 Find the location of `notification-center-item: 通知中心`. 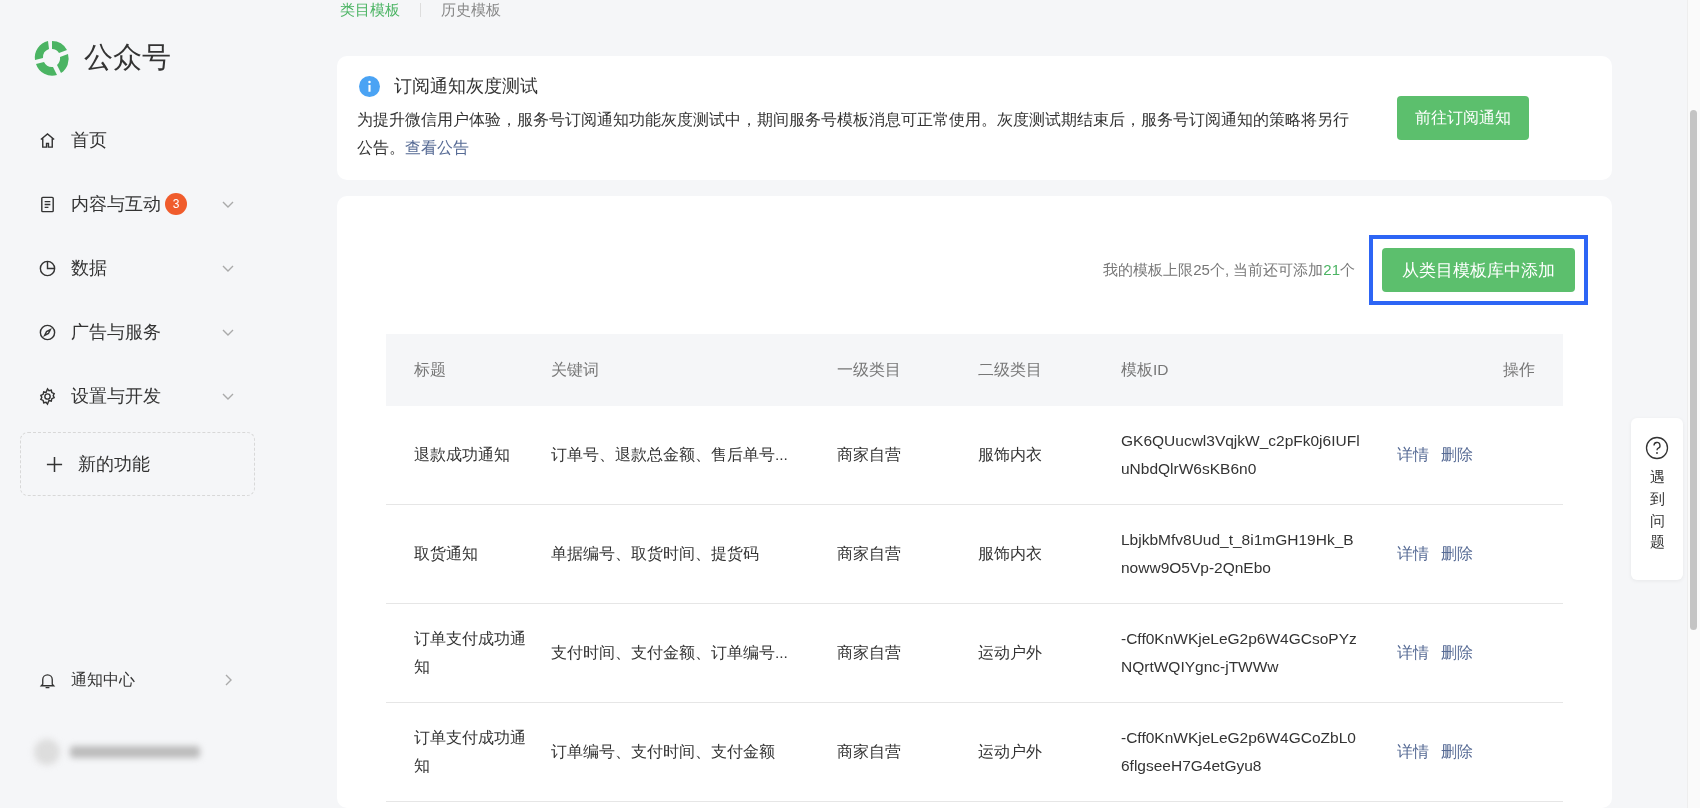

notification-center-item: 通知中心 is located at coordinates (137, 680).